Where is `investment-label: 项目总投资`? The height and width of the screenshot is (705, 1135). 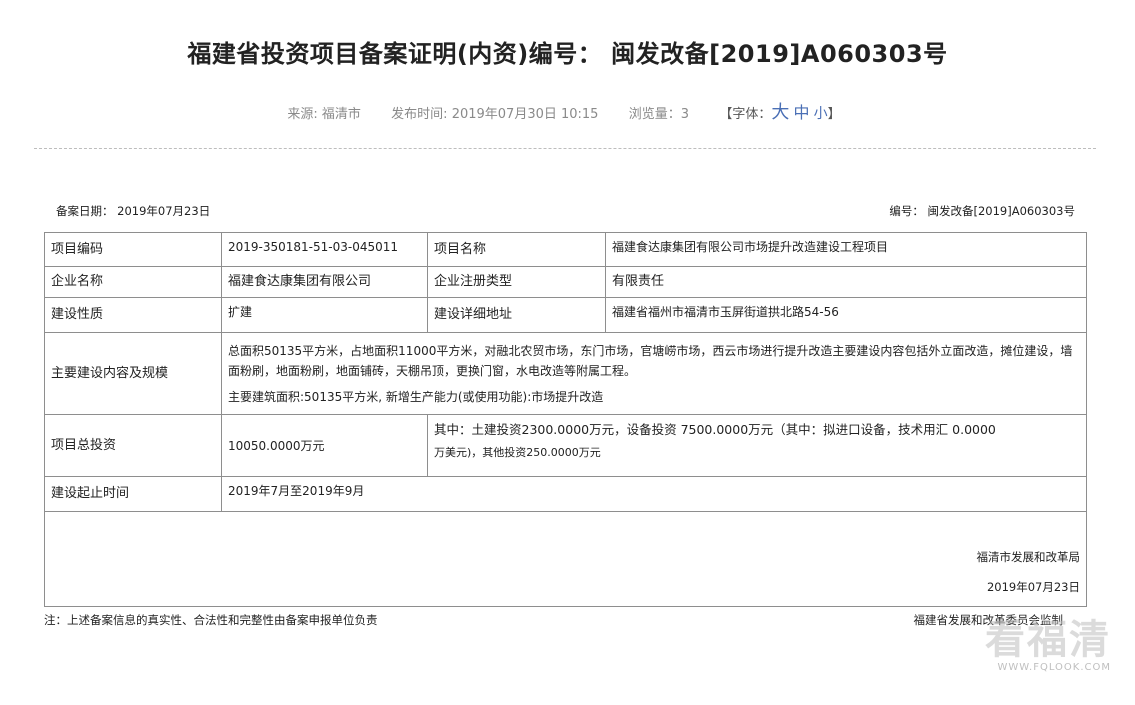
investment-label: 项目总投资 is located at coordinates (133, 445).